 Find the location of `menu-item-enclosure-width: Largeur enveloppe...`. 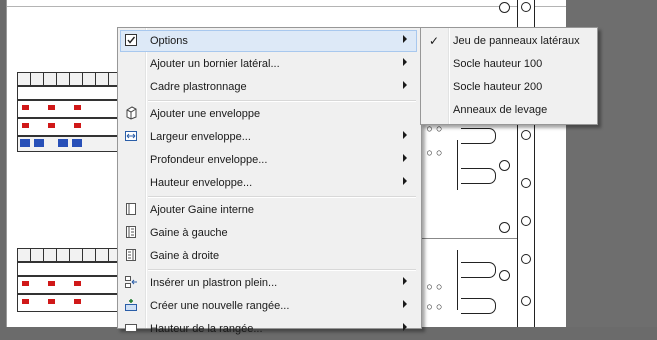

menu-item-enclosure-width: Largeur enveloppe... is located at coordinates (268, 137).